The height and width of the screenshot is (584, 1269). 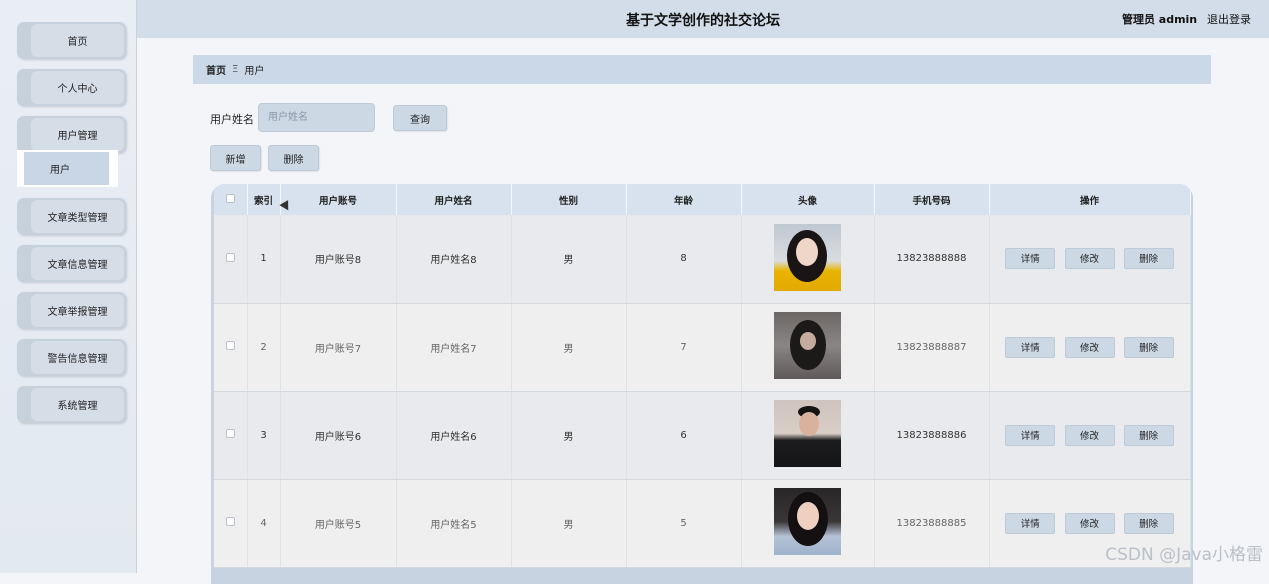 What do you see at coordinates (932, 347) in the screenshot?
I see `cell-phone: 13823888887` at bounding box center [932, 347].